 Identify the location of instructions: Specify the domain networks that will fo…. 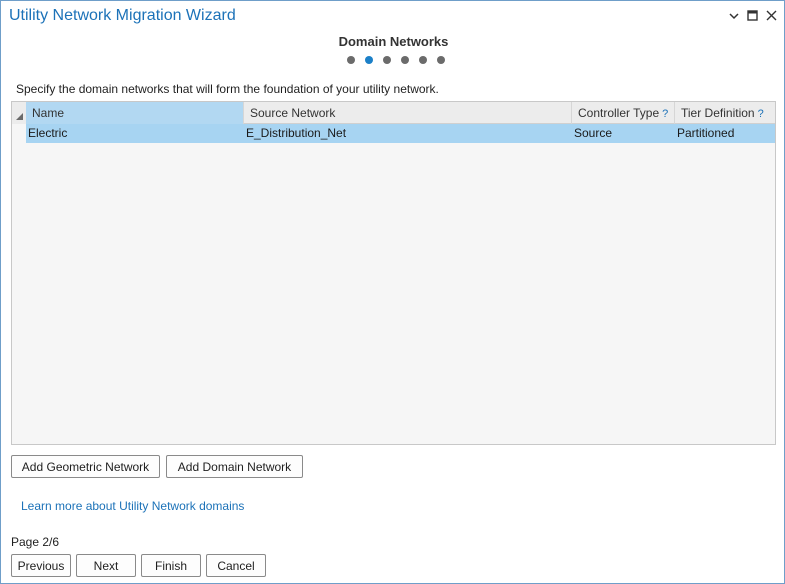
(227, 89).